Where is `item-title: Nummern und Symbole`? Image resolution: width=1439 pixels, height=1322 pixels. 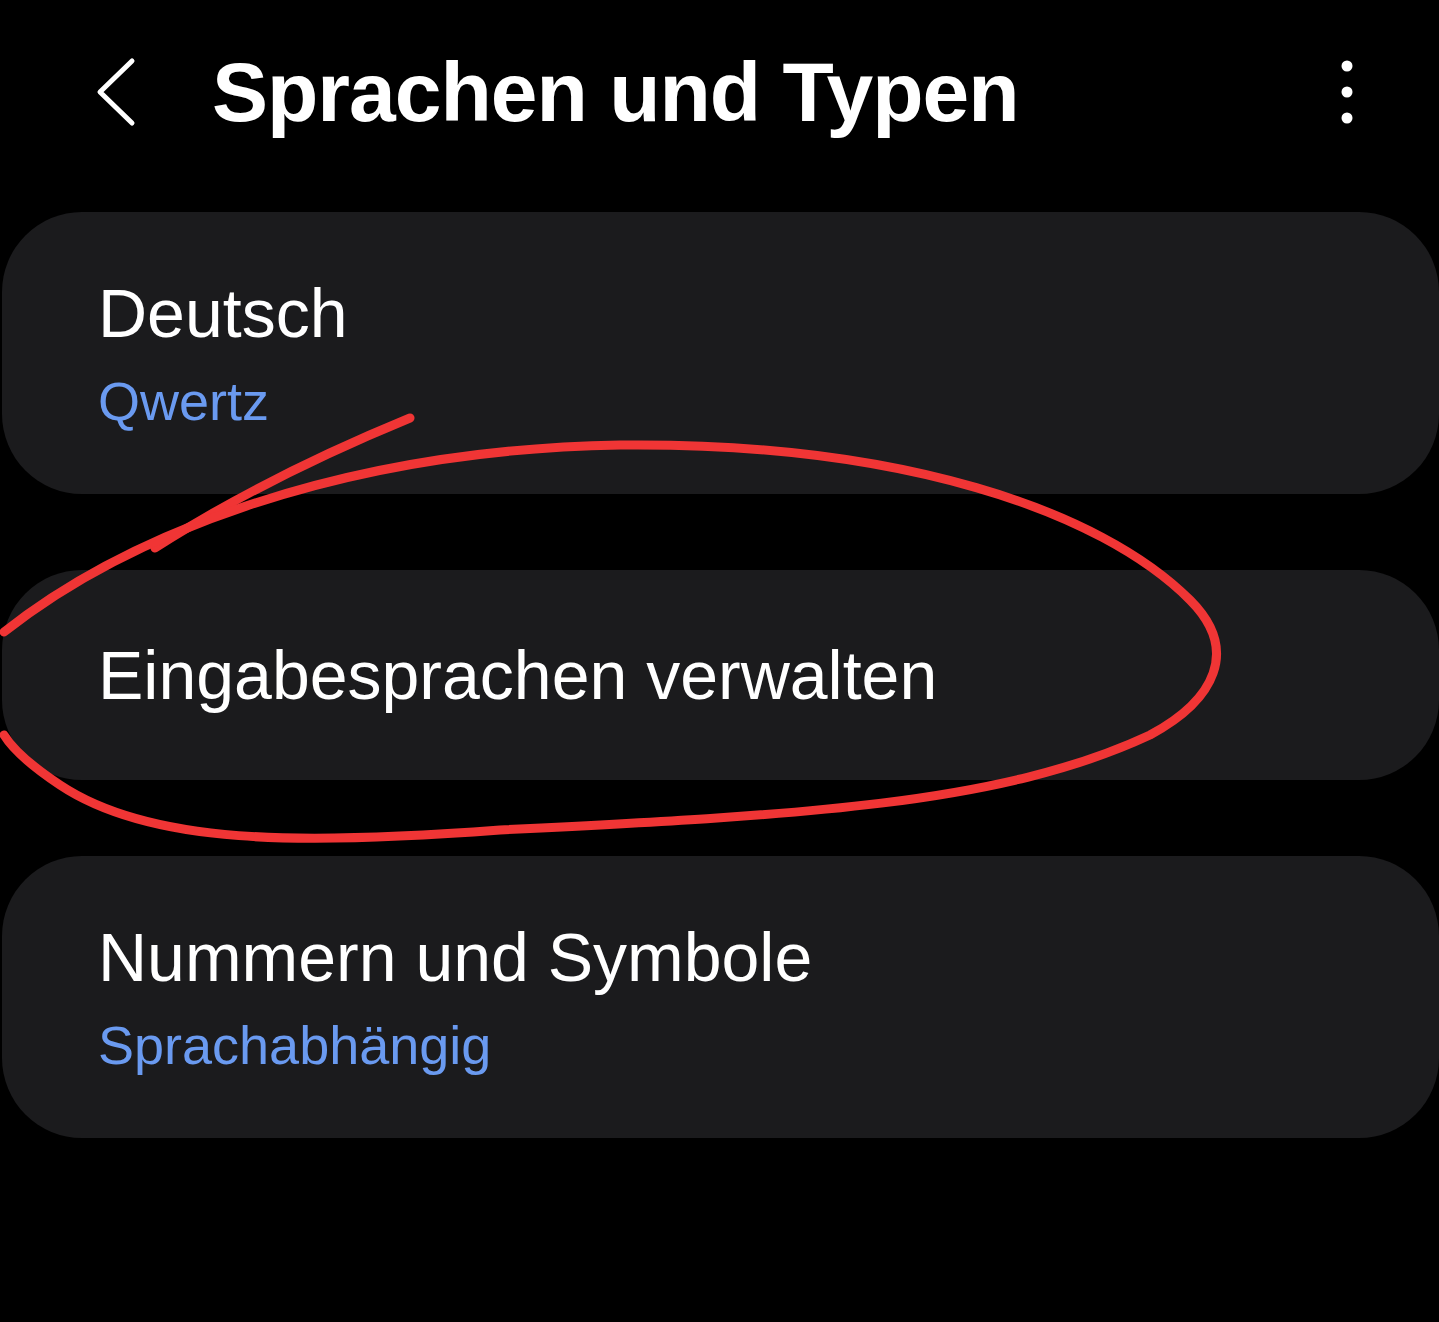 item-title: Nummern und Symbole is located at coordinates (456, 957).